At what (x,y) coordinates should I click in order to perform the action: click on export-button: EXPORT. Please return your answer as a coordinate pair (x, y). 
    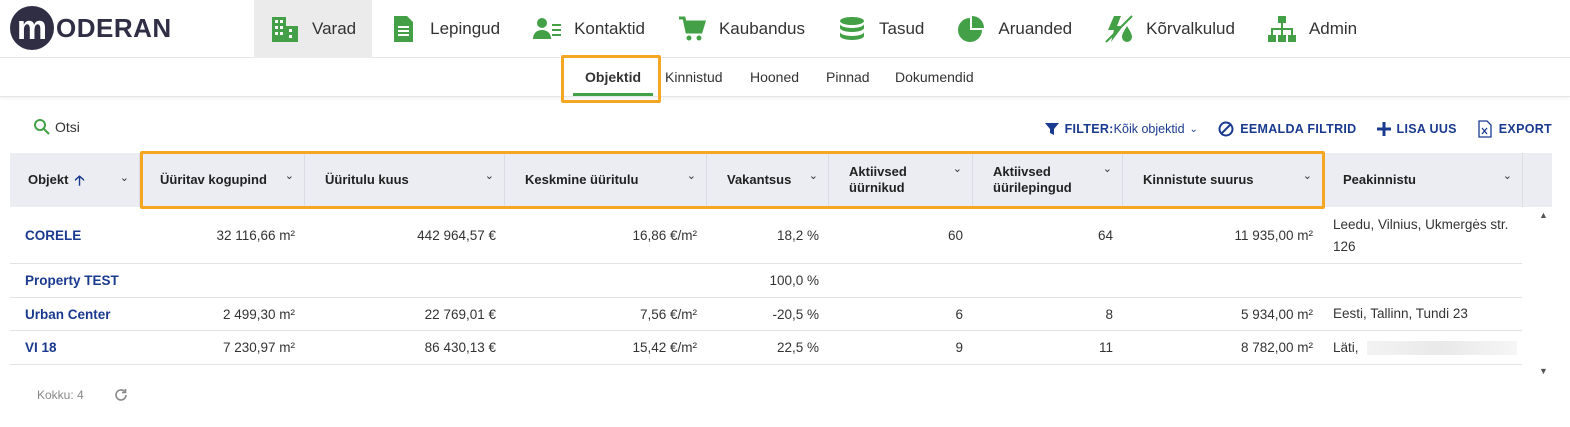
    Looking at the image, I should click on (1514, 129).